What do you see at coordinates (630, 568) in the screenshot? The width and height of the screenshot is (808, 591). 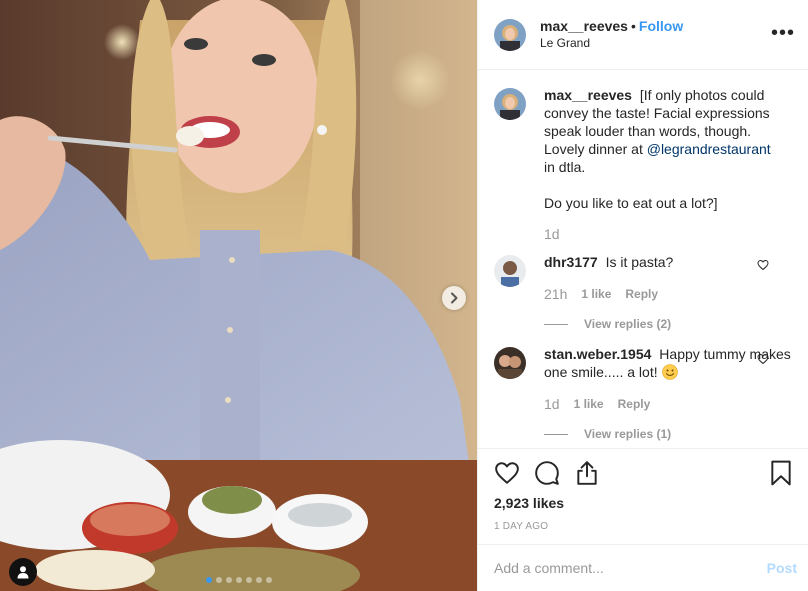 I see `comment-input` at bounding box center [630, 568].